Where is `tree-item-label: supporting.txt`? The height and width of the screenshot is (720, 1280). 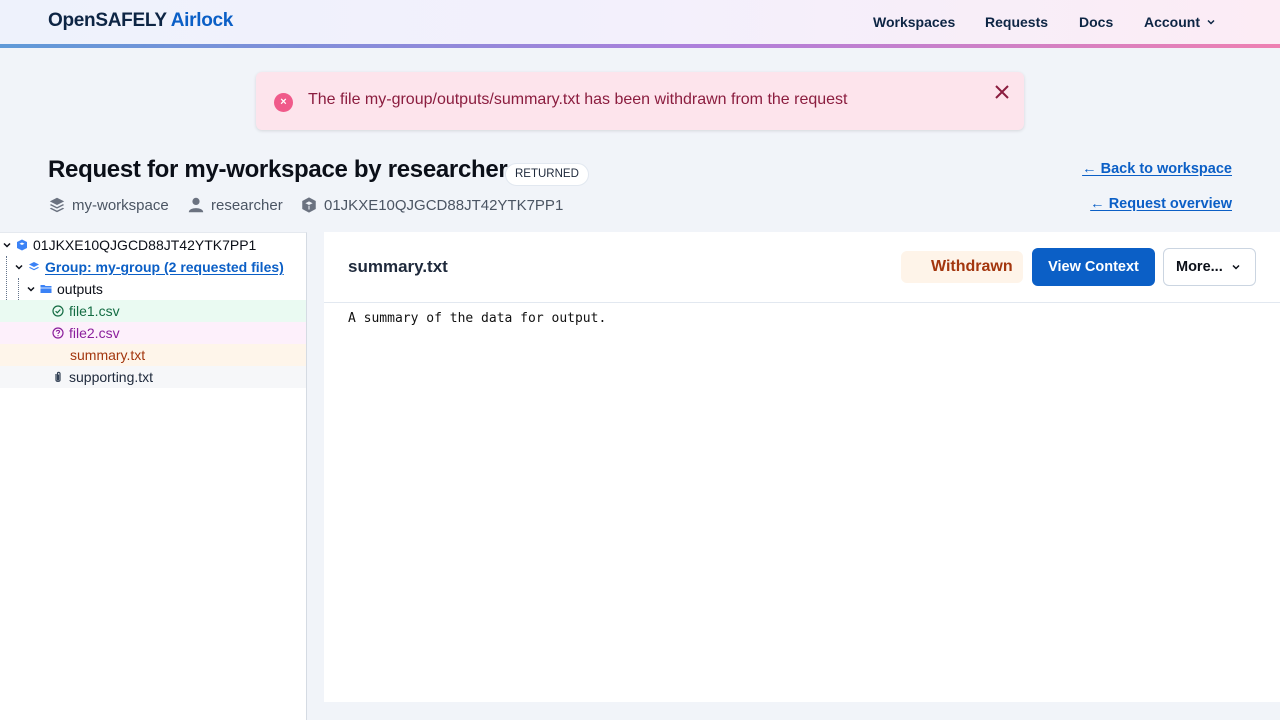 tree-item-label: supporting.txt is located at coordinates (111, 377).